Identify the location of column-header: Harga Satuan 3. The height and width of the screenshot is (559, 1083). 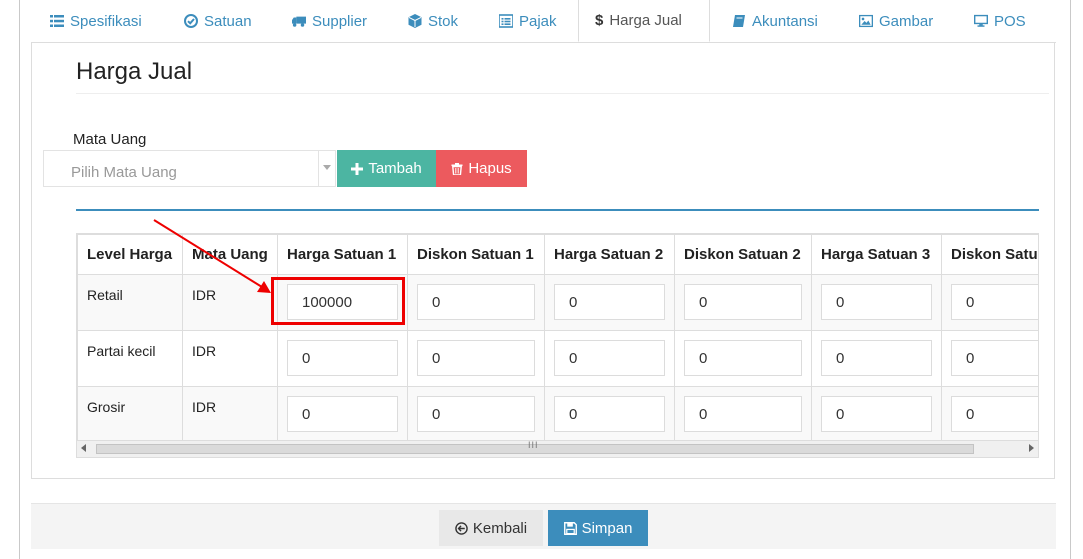
(876, 254).